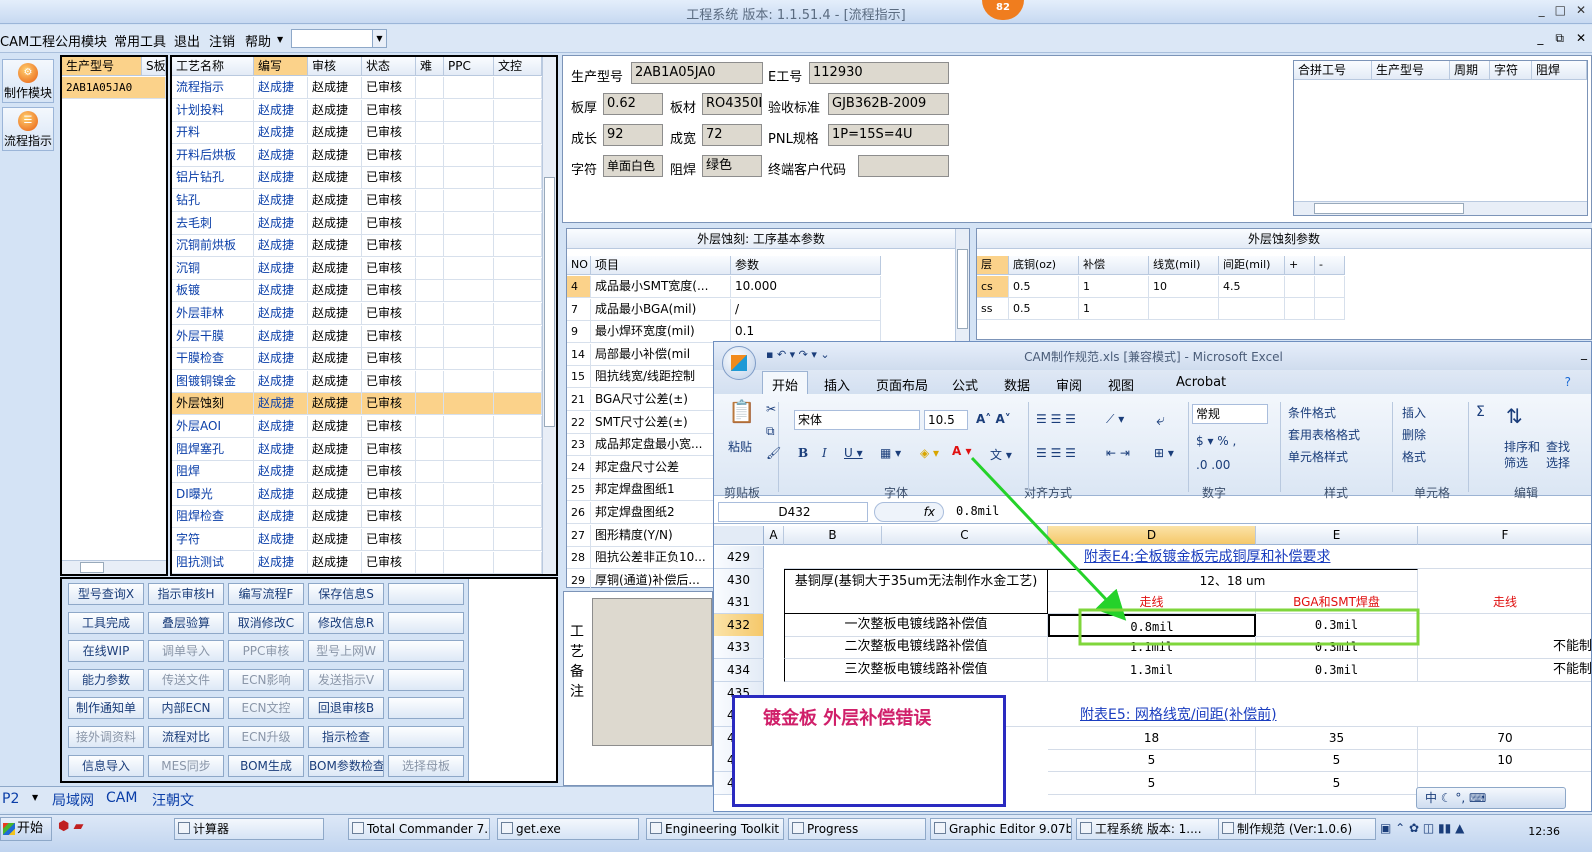 The width and height of the screenshot is (1592, 852). Describe the element at coordinates (108, 826) in the screenshot. I see `quicklaunch-icons: ⬢ ▰` at that location.